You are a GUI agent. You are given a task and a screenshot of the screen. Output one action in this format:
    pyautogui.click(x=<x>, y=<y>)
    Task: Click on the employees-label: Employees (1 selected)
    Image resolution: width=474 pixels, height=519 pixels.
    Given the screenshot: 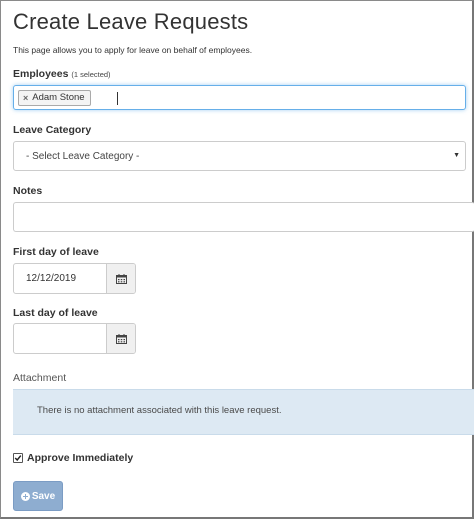 What is the action you would take?
    pyautogui.click(x=62, y=74)
    